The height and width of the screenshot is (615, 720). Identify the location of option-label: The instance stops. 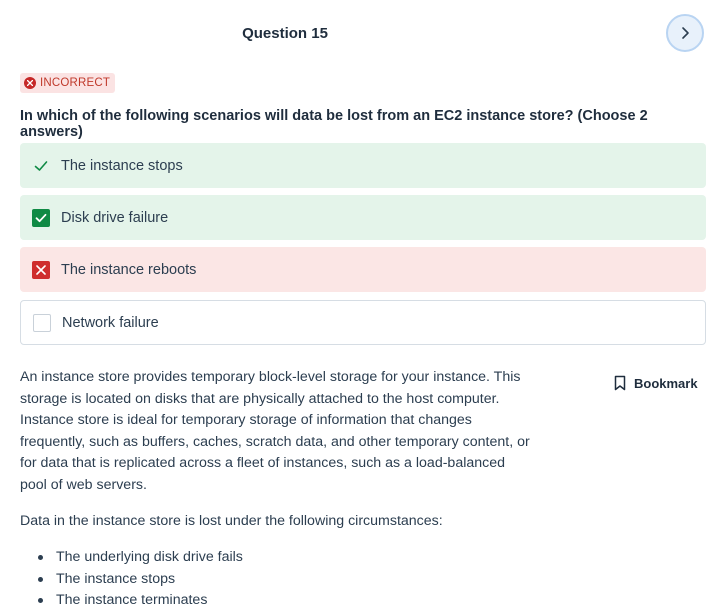
(122, 165).